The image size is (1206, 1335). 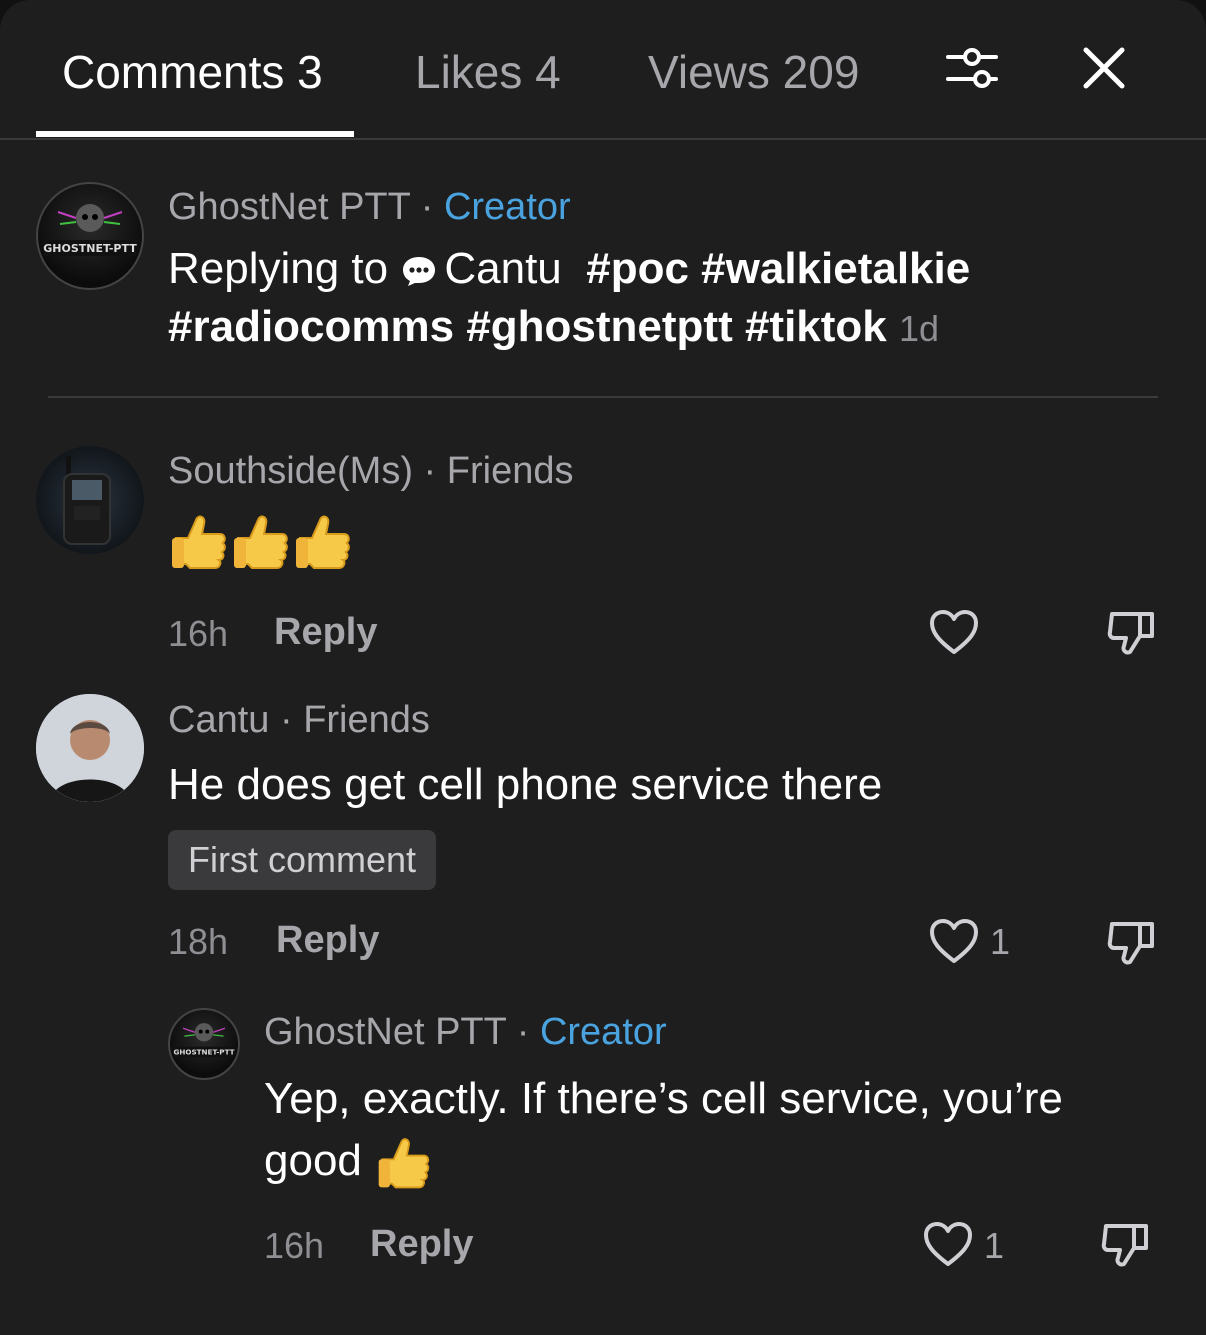 I want to click on radio-device-icon, so click(x=87, y=500).